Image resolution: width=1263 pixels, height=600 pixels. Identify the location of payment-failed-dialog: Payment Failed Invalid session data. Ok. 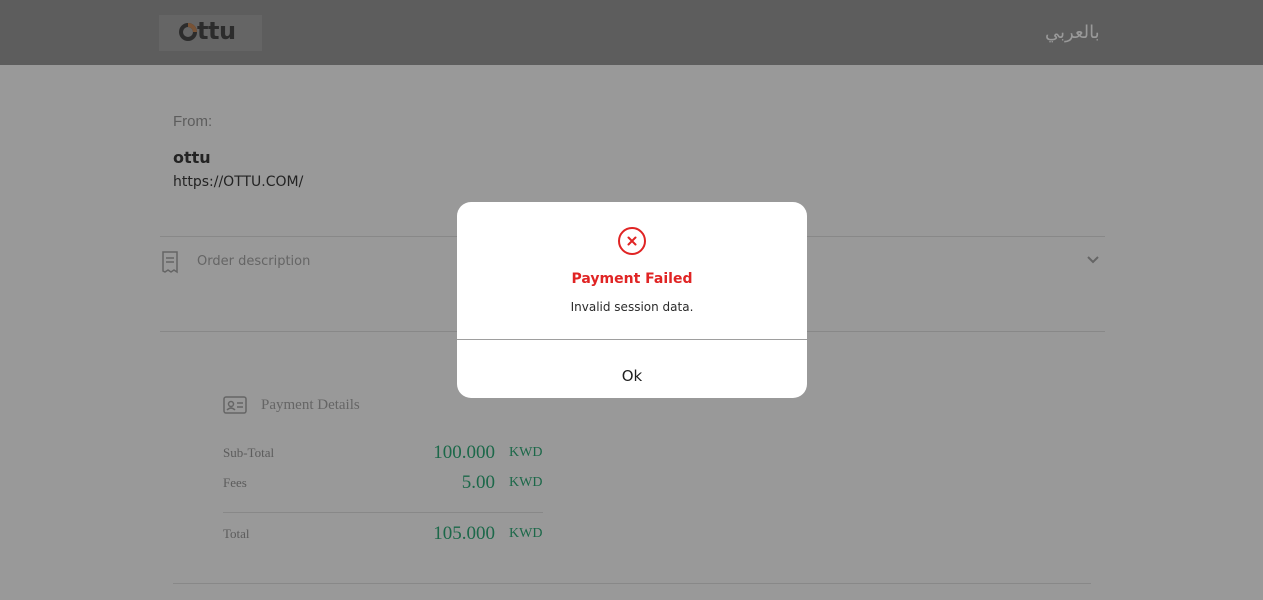
(632, 300).